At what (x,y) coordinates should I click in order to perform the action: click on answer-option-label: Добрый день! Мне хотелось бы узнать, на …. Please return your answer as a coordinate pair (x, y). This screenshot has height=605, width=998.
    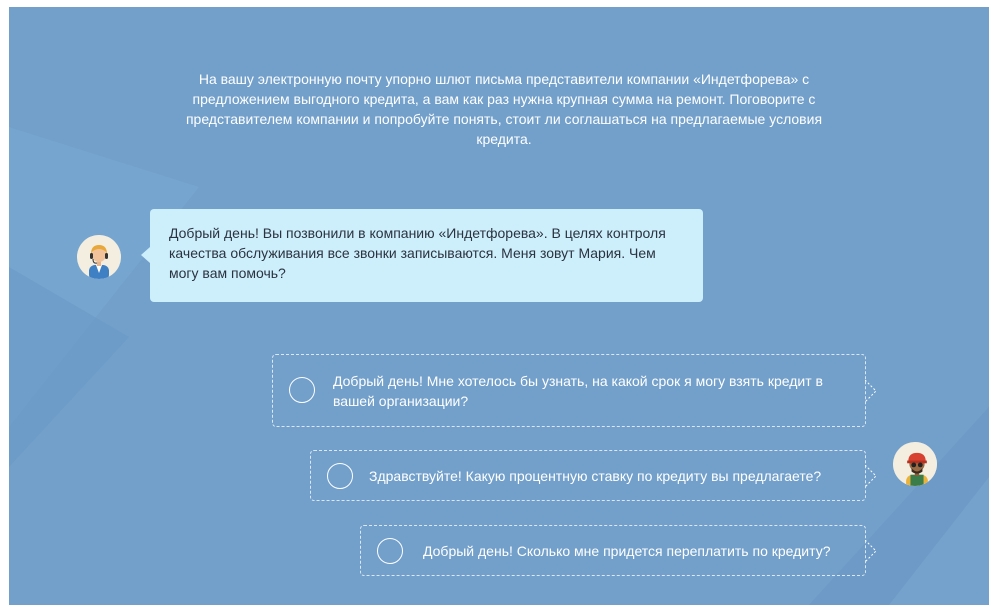
    Looking at the image, I should click on (578, 391).